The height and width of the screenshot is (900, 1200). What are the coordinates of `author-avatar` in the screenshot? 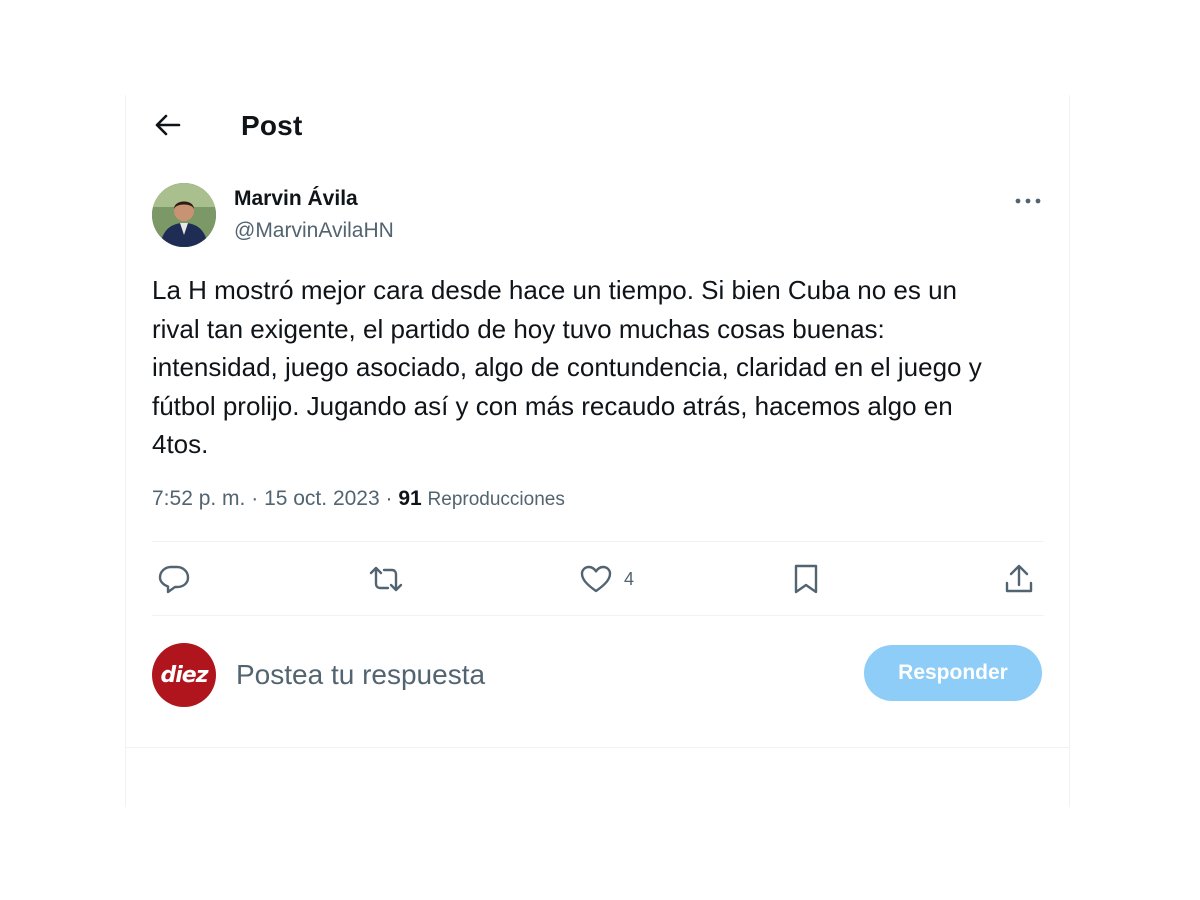 It's located at (184, 215).